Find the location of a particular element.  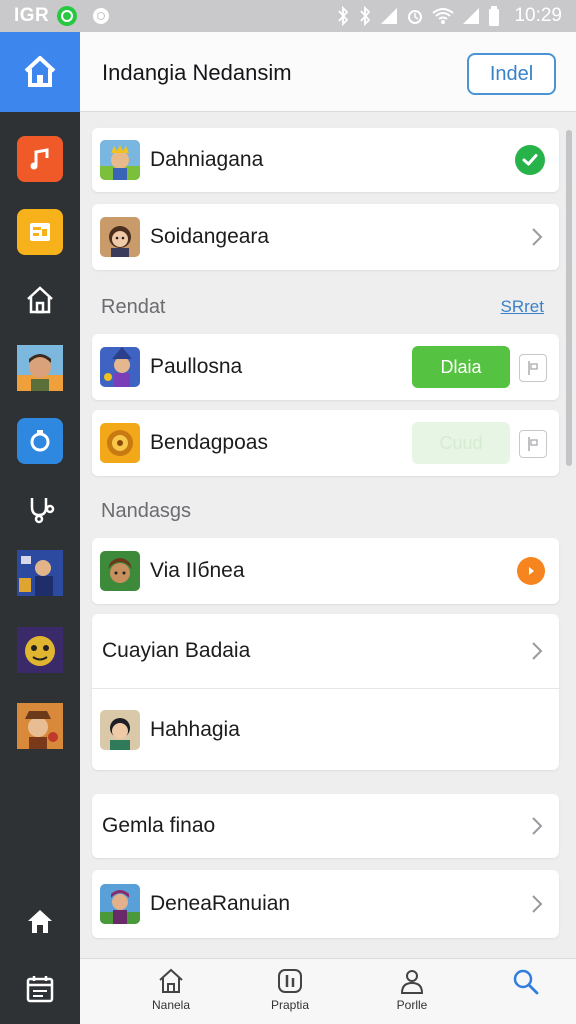

page-title: Indangia Nedansim is located at coordinates (197, 72).